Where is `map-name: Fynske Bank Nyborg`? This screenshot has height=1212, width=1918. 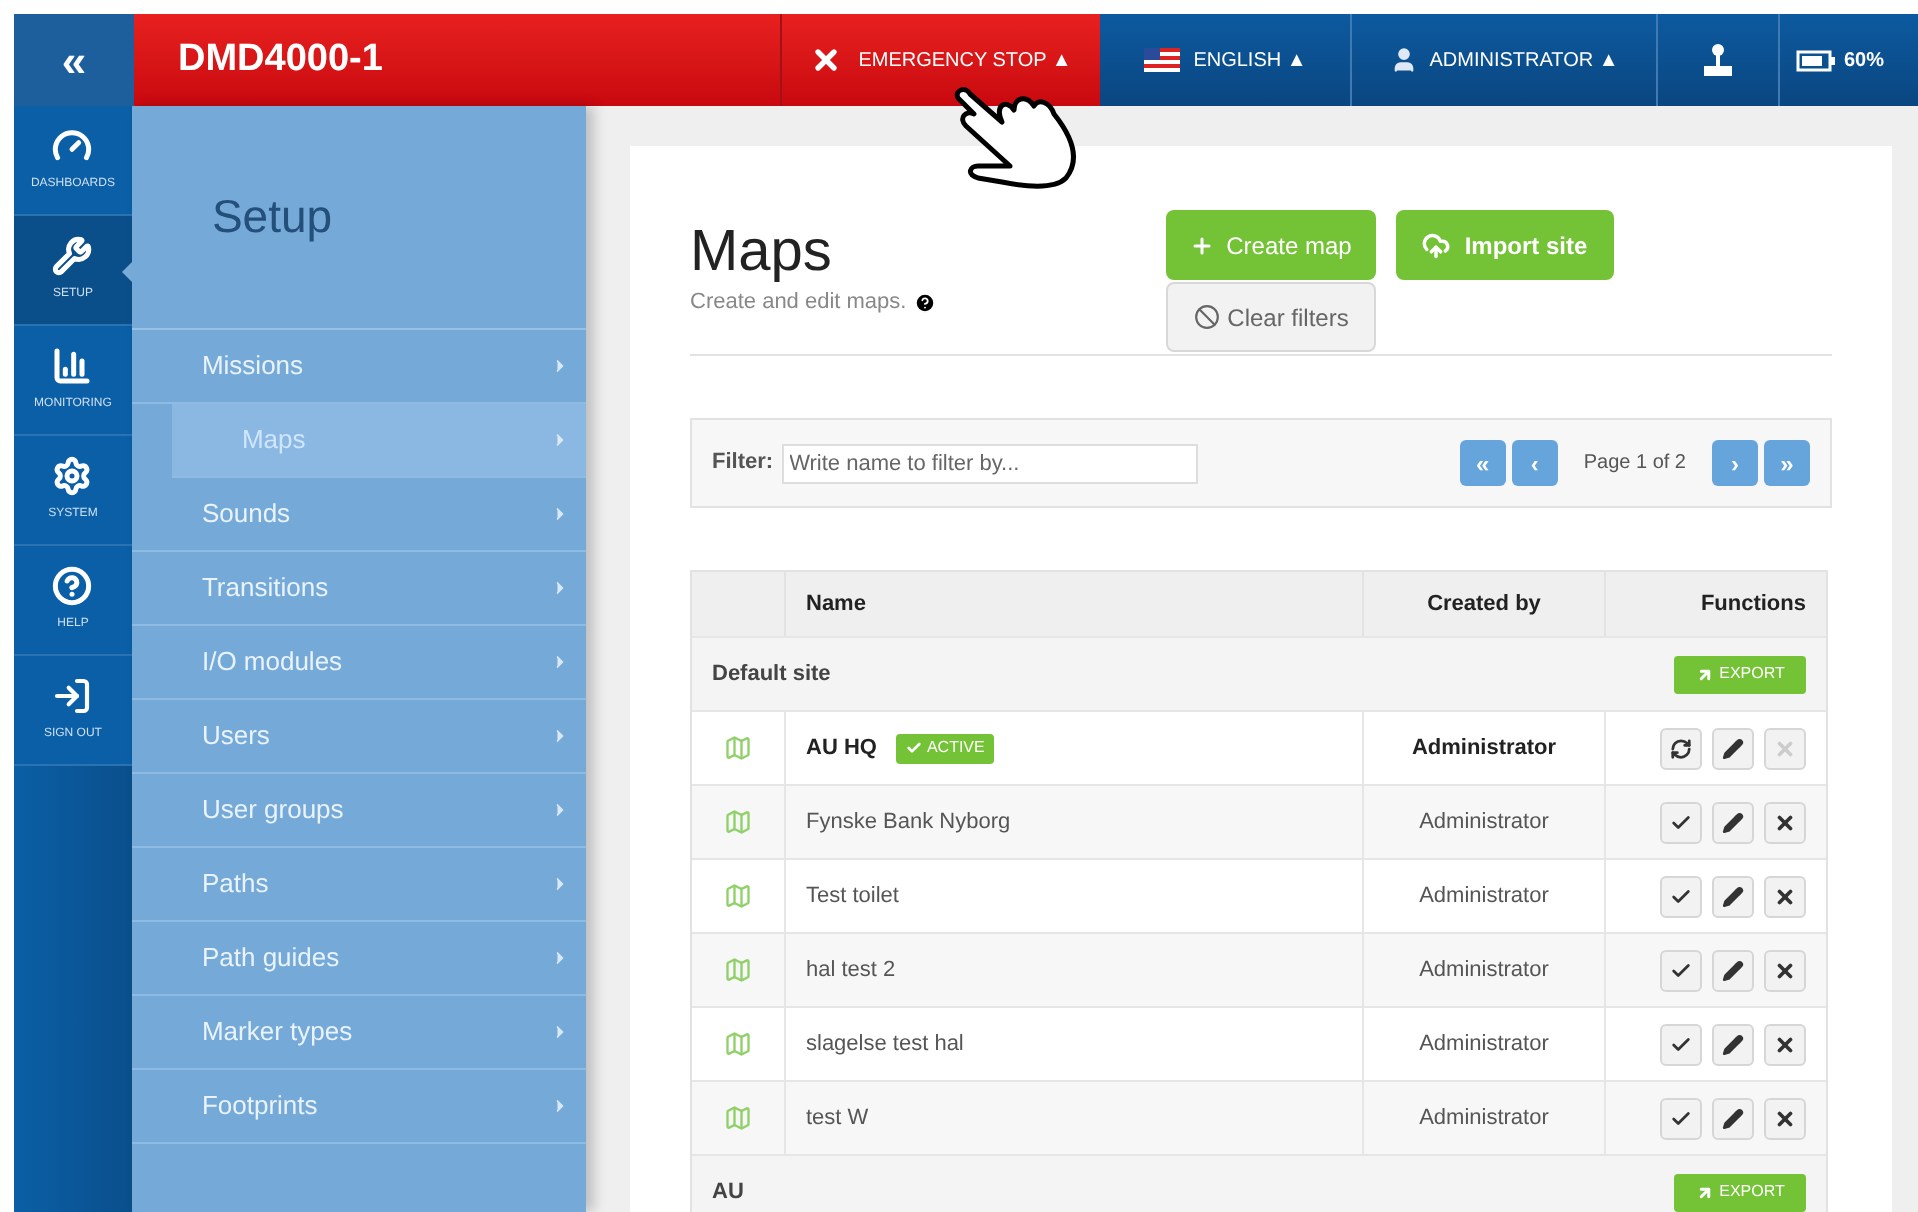 map-name: Fynske Bank Nyborg is located at coordinates (908, 822).